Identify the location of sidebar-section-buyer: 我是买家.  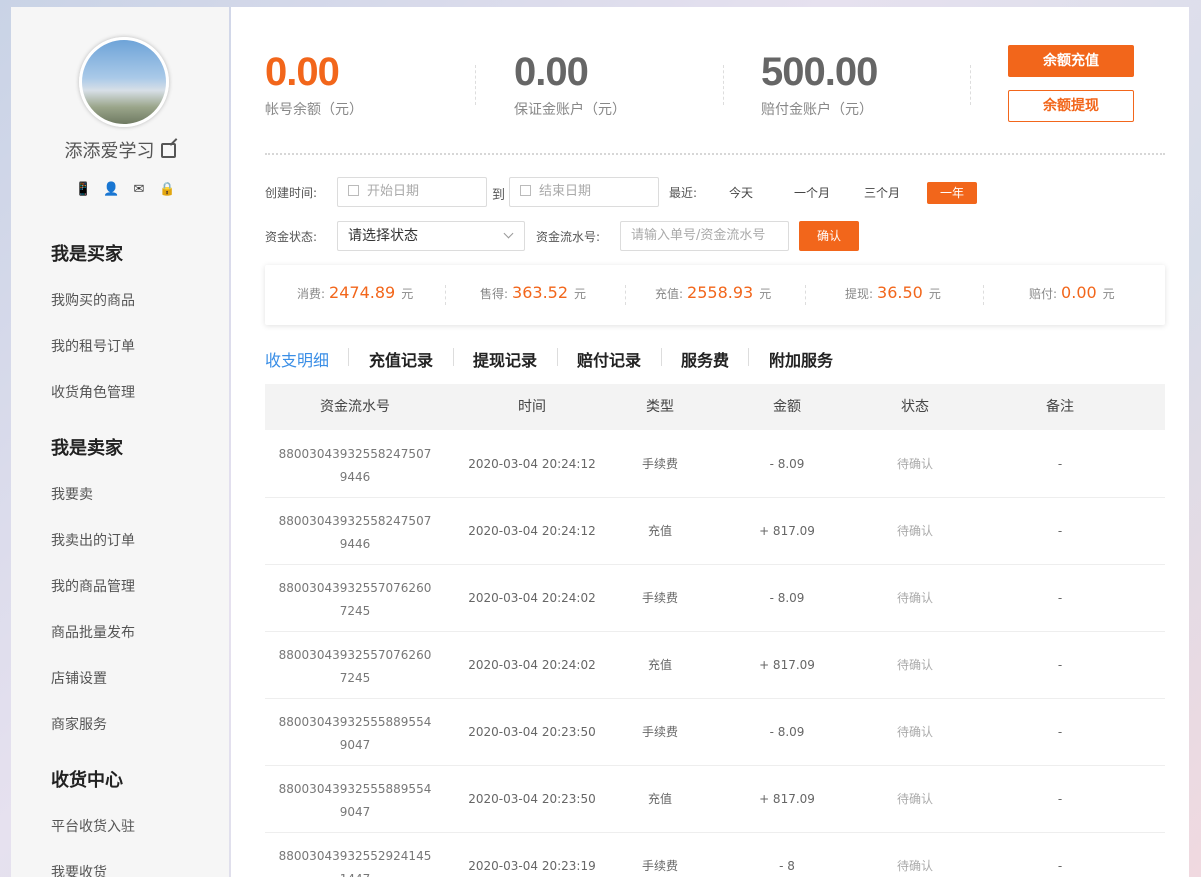
(87, 254).